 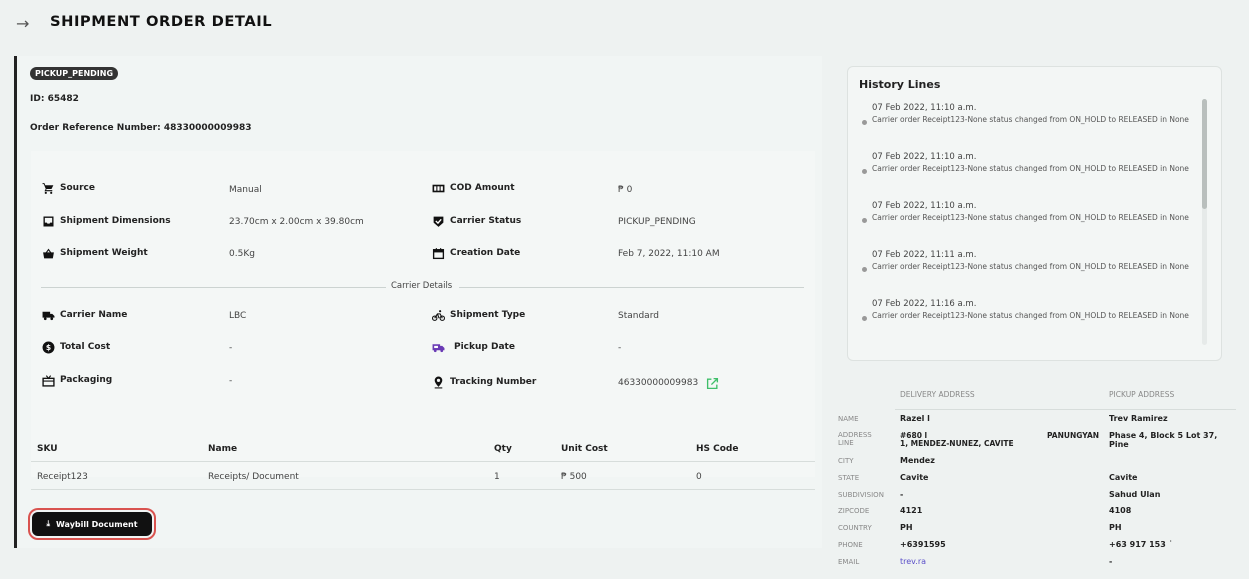 What do you see at coordinates (917, 460) in the screenshot?
I see `delivery-city: Mendez` at bounding box center [917, 460].